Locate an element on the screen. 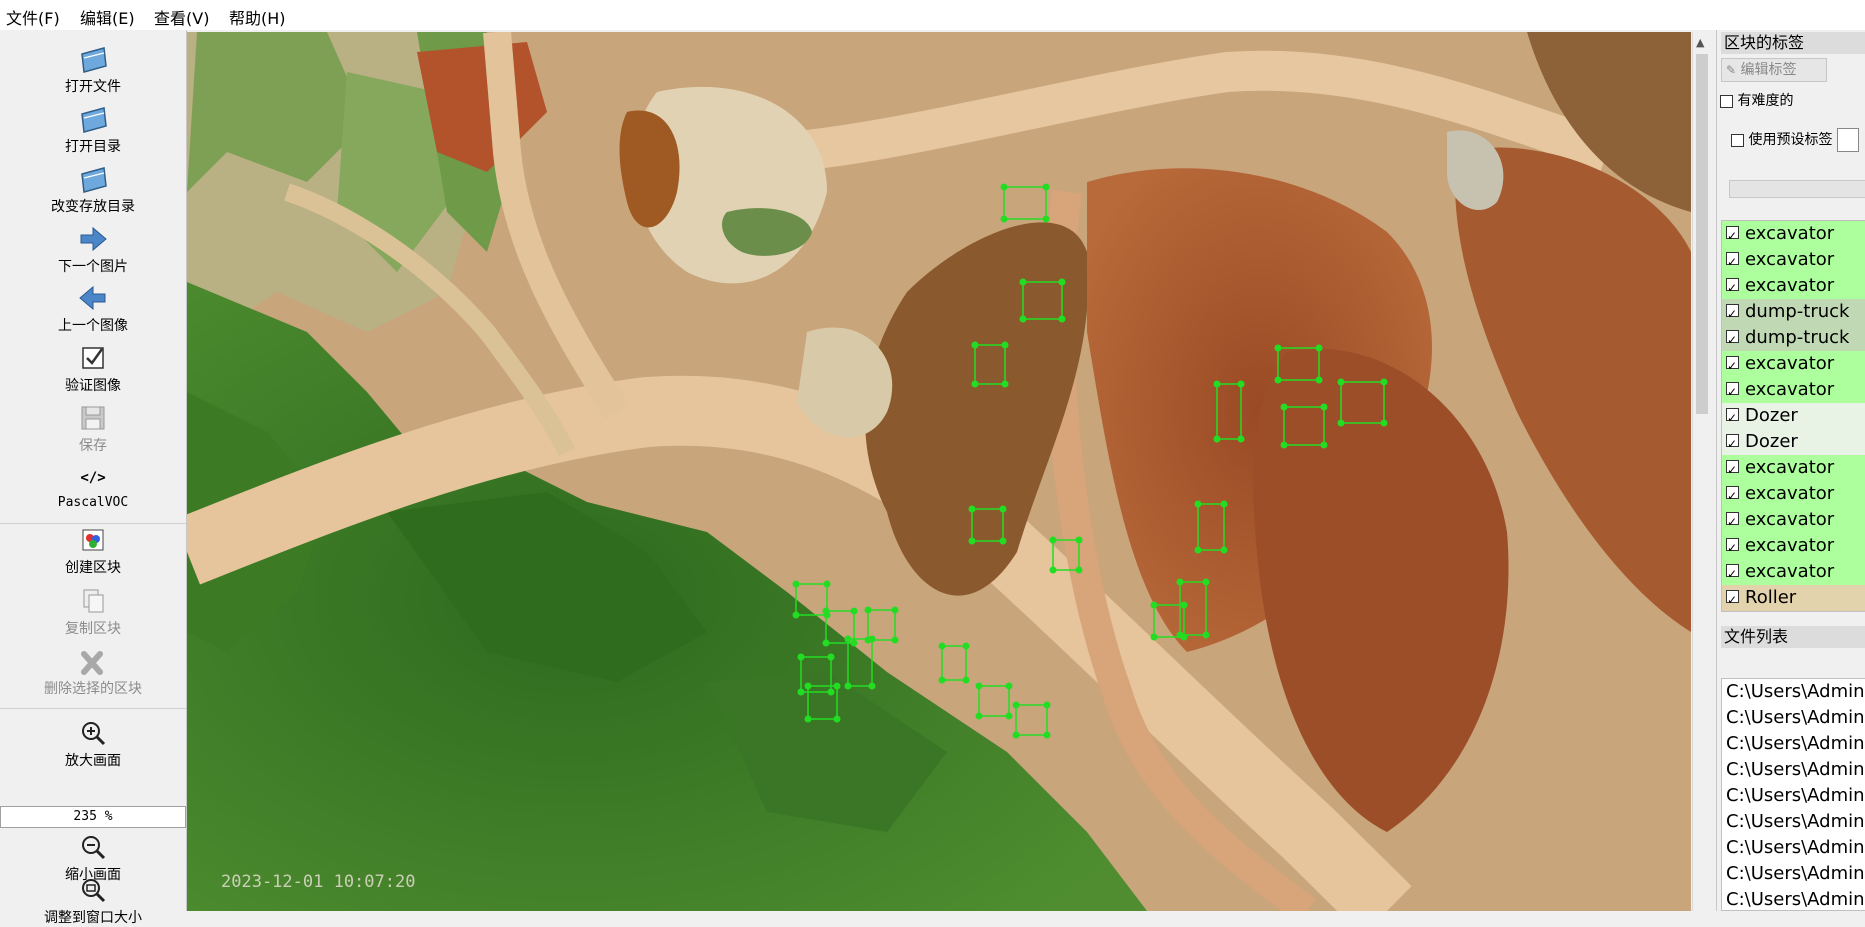 This screenshot has height=927, width=1865. scroll-up-icon: ▲ is located at coordinates (1700, 42).